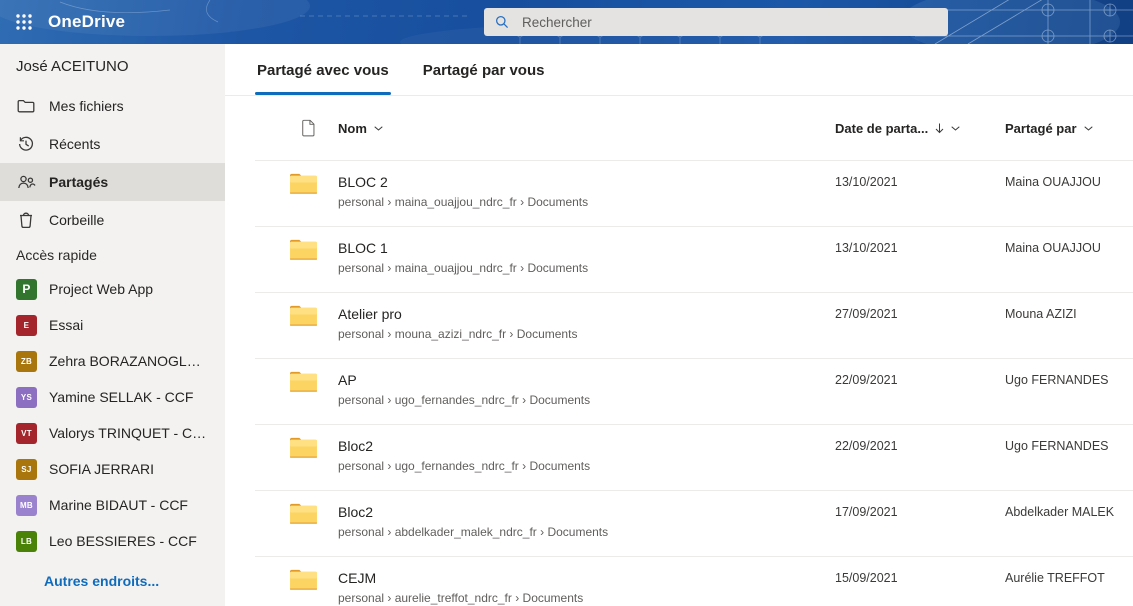 The image size is (1133, 606). Describe the element at coordinates (26, 325) in the screenshot. I see `site-avatar: E` at that location.